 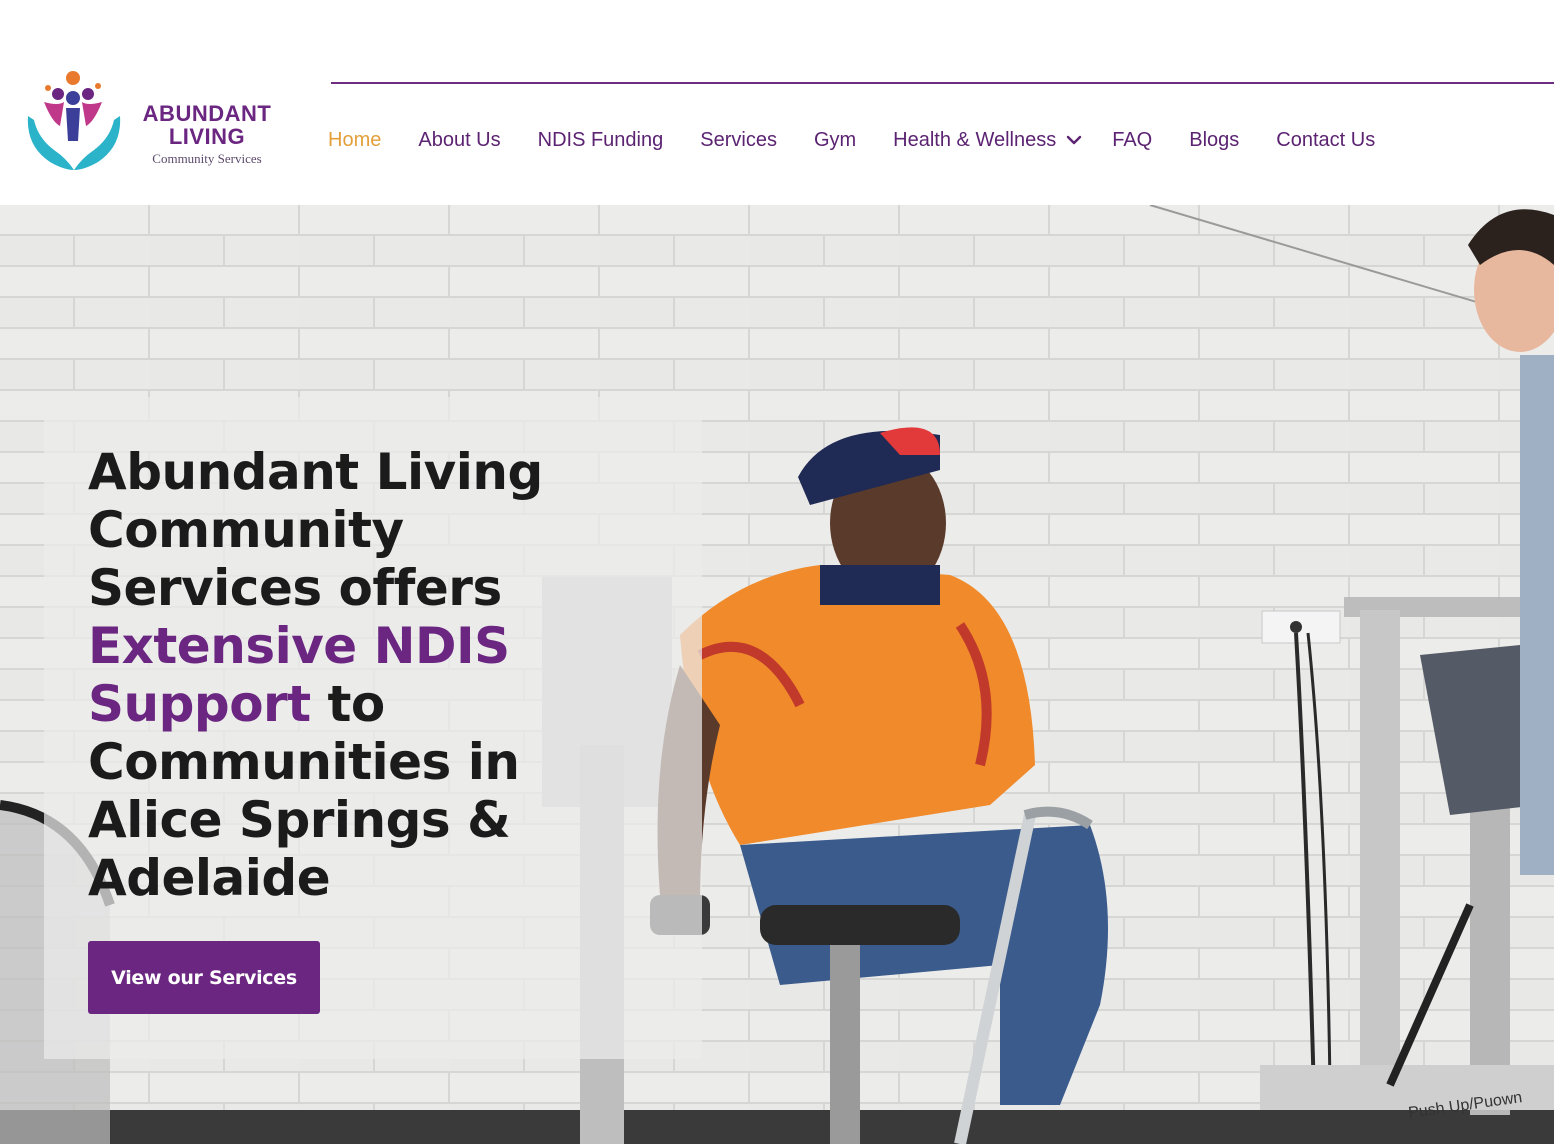 I want to click on view-services-button: View our Services, so click(x=204, y=977).